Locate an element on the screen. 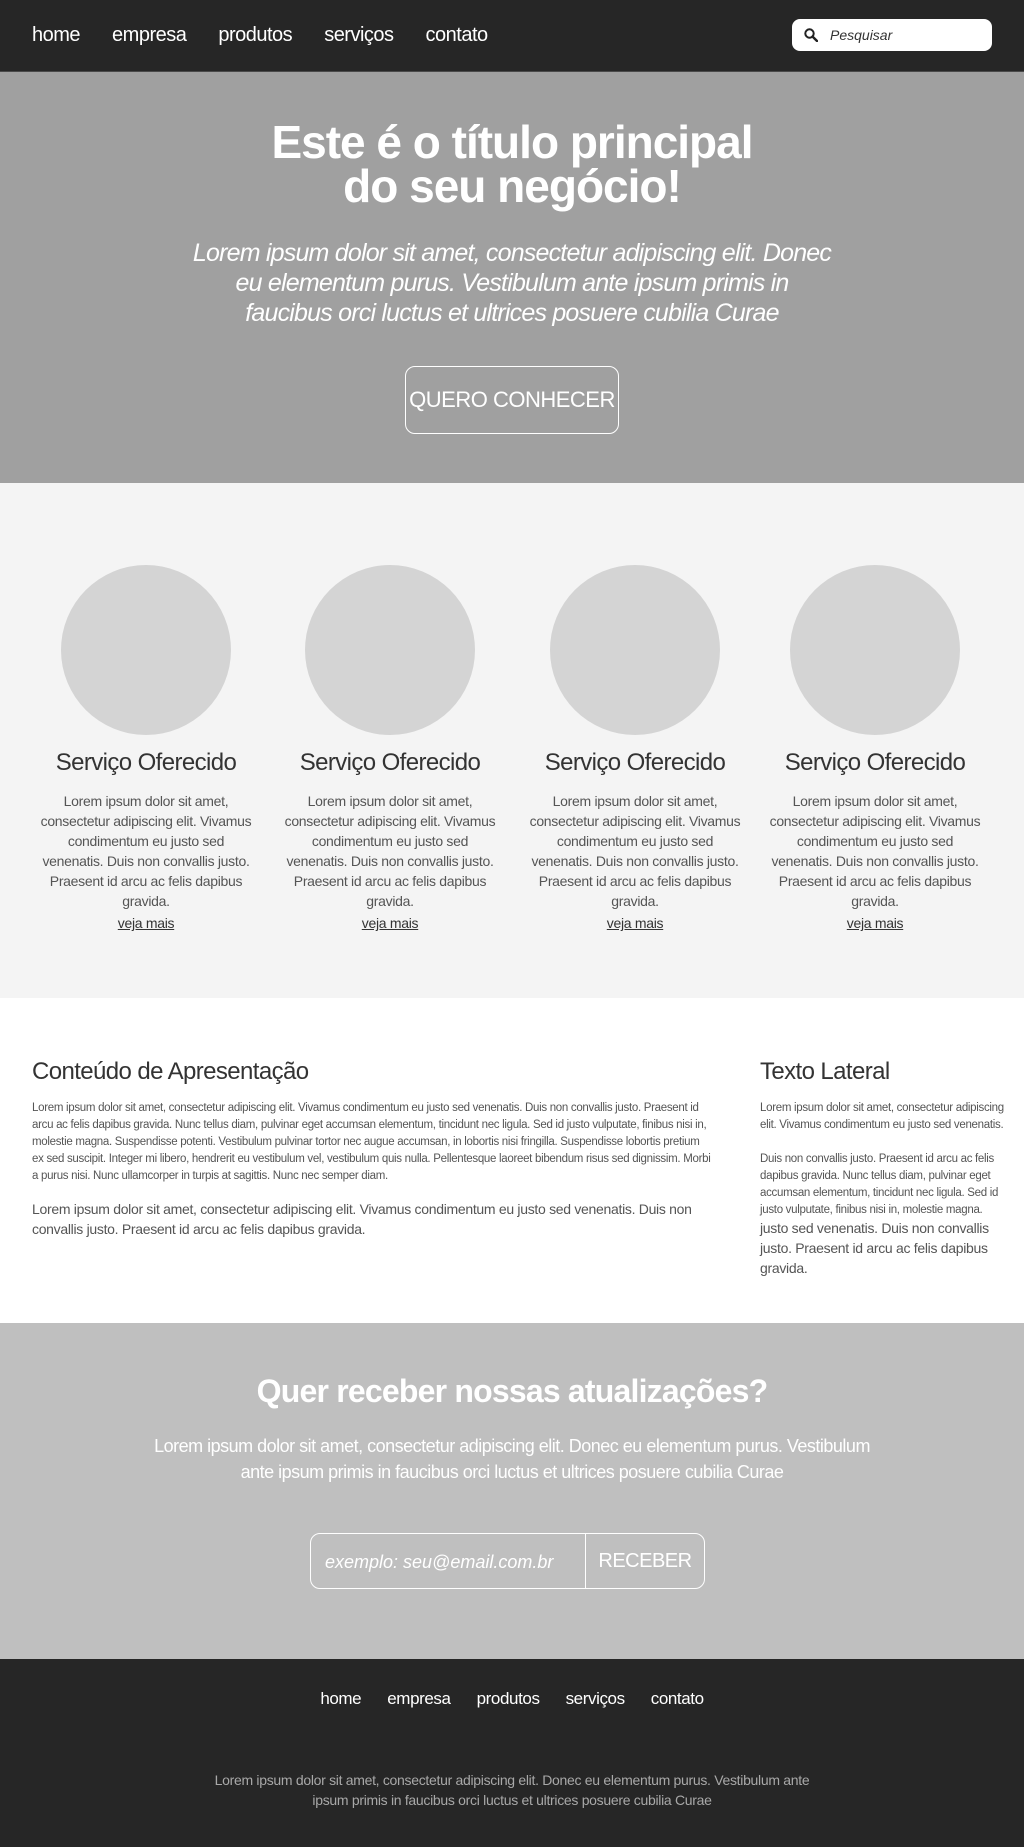 The height and width of the screenshot is (1847, 1024). sidebar-title: Texto Lateral is located at coordinates (825, 1071).